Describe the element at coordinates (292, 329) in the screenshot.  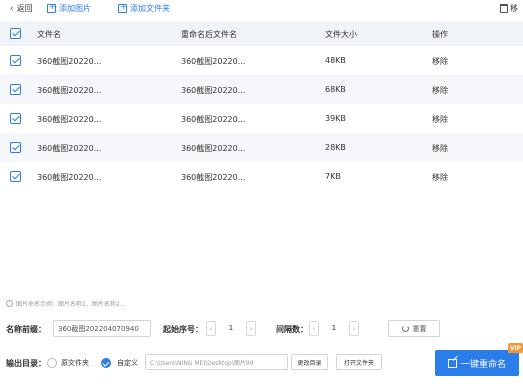
I see `interval-label: 间隔数：` at that location.